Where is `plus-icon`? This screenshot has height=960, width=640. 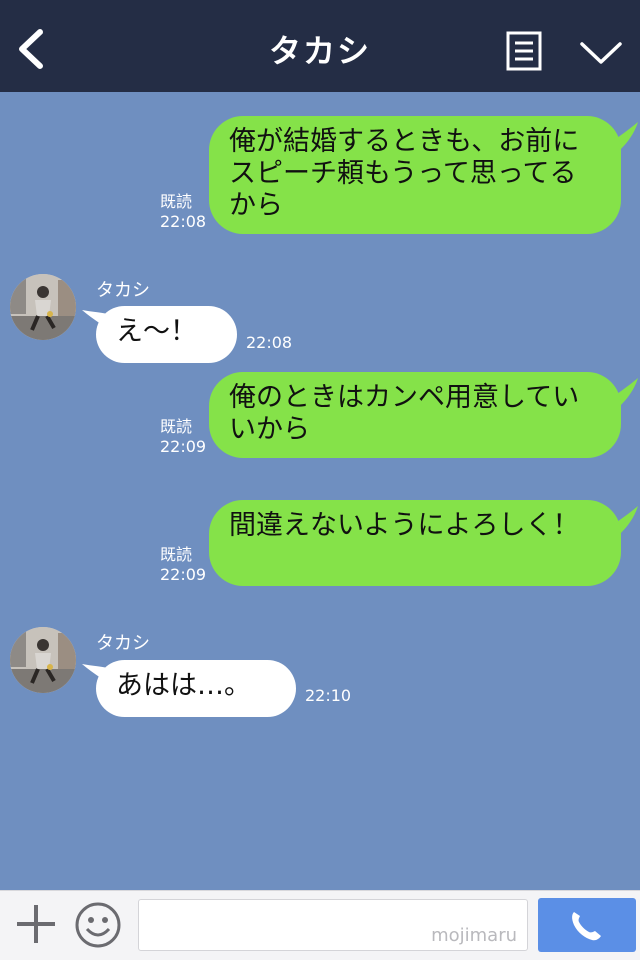
plus-icon is located at coordinates (36, 924).